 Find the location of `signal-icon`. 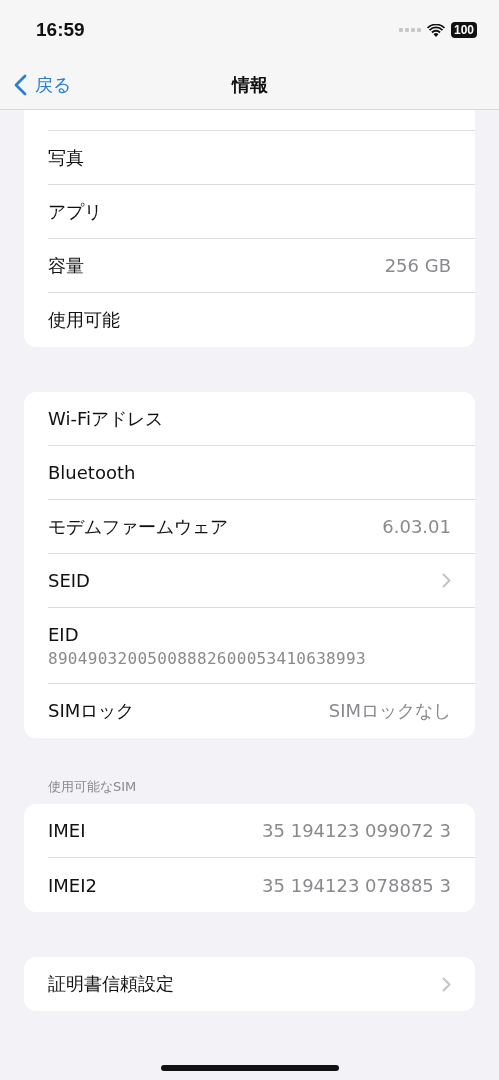

signal-icon is located at coordinates (409, 30).